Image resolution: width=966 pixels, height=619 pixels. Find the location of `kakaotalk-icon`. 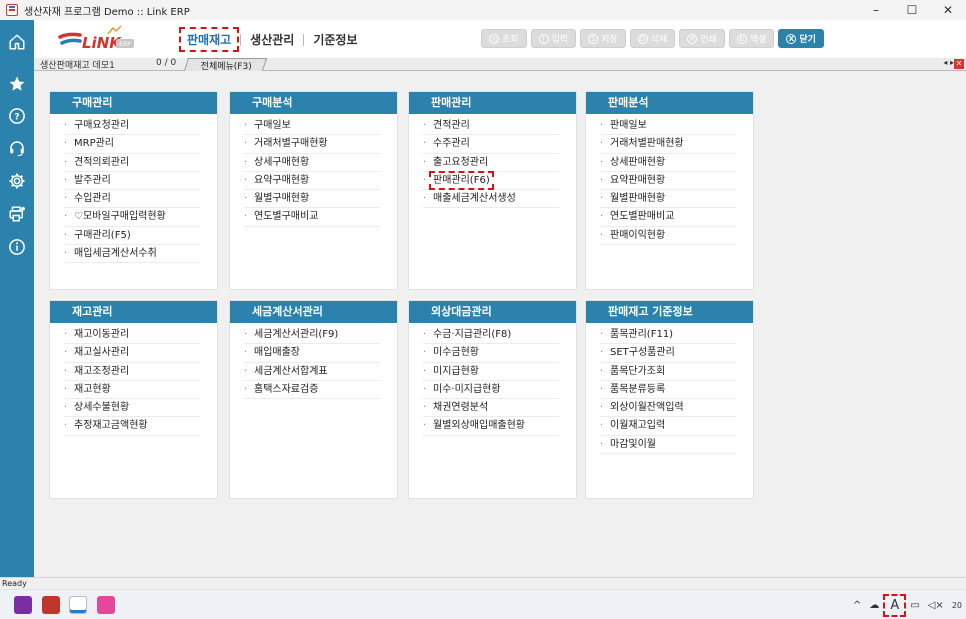

kakaotalk-icon is located at coordinates (106, 605).